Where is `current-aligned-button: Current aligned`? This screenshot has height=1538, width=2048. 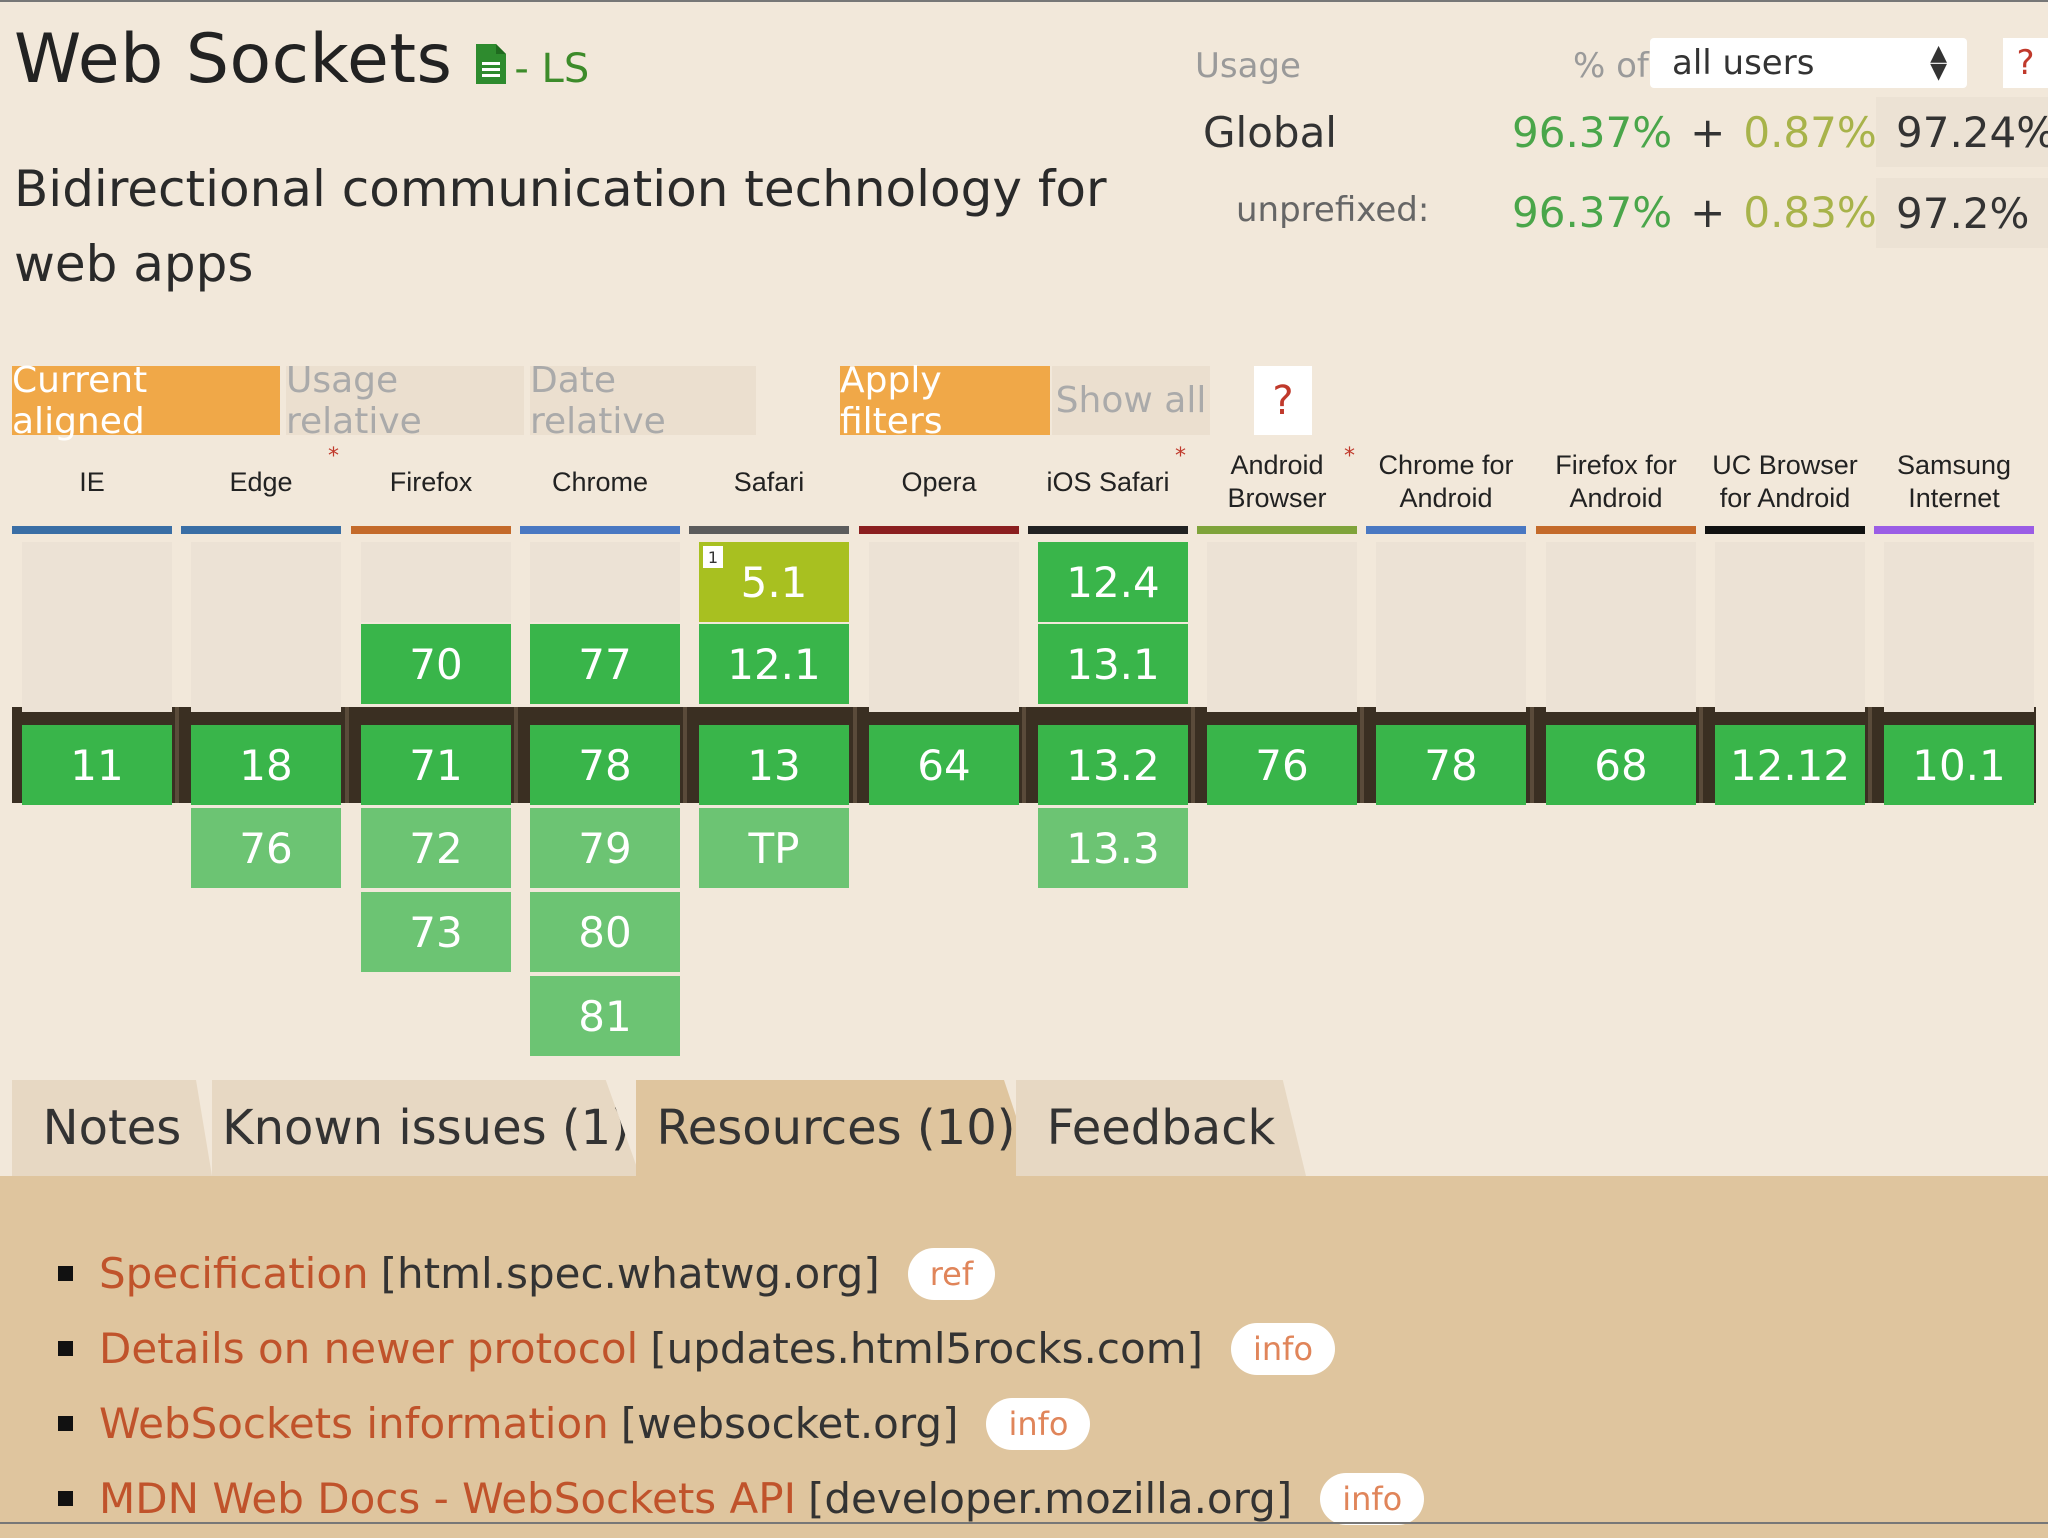 current-aligned-button: Current aligned is located at coordinates (146, 401).